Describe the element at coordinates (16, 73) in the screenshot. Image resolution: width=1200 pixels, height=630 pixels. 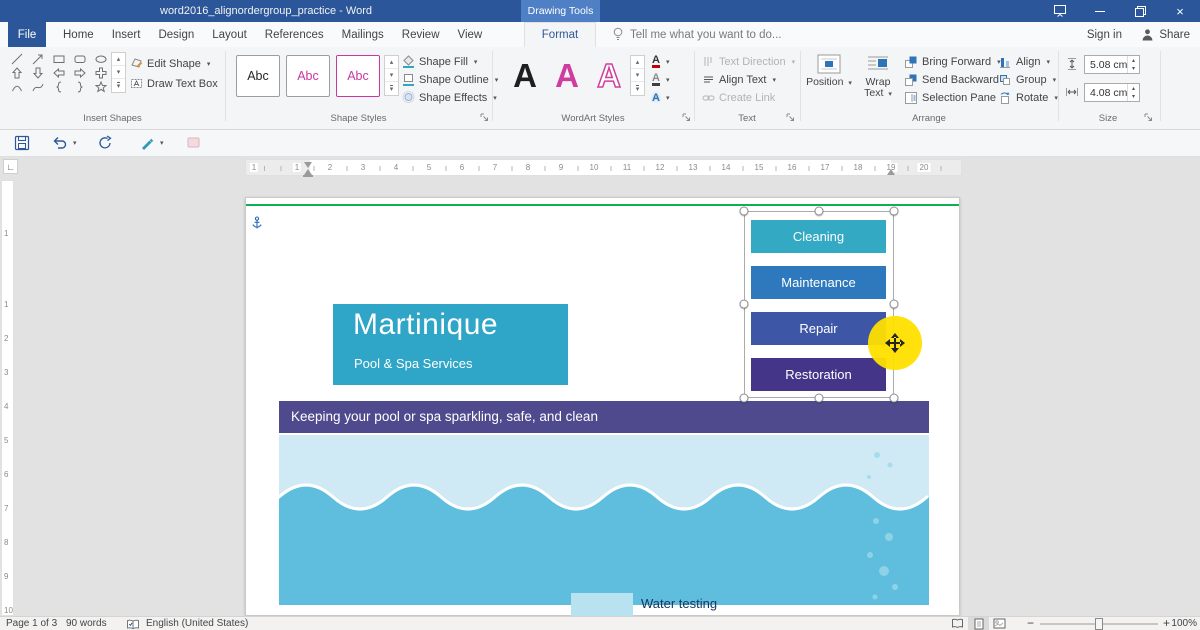
I see `shape-up-arrow-icon` at that location.